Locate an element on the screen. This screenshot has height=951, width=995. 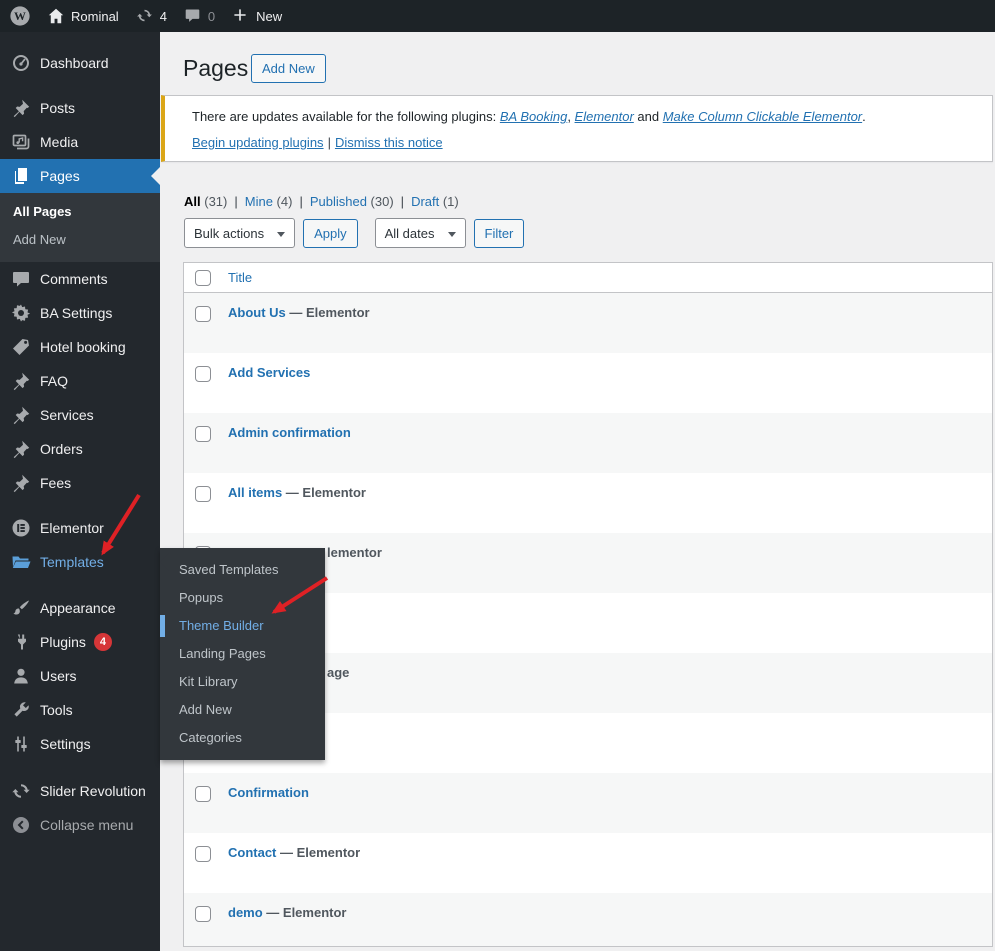
flyout-item-categories: Categories is located at coordinates (242, 738).